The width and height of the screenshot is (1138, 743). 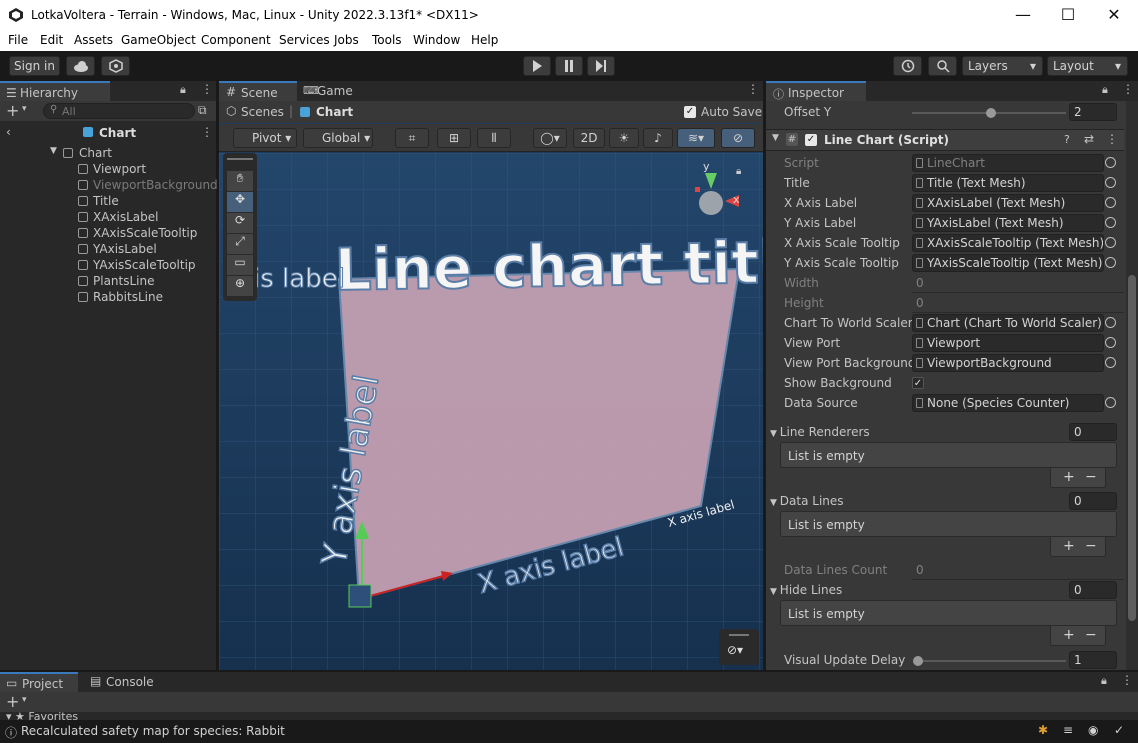 I want to click on scene-view-icon: ⧉, so click(x=202, y=110).